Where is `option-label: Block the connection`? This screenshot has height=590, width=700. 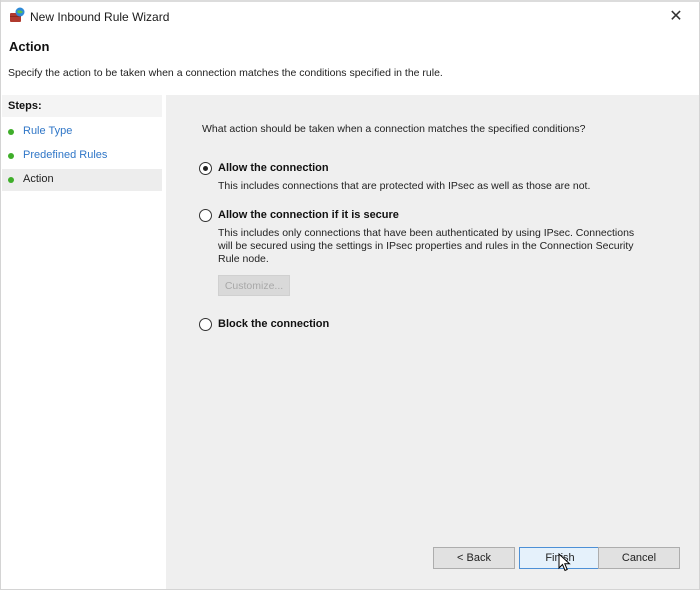
option-label: Block the connection is located at coordinates (273, 324).